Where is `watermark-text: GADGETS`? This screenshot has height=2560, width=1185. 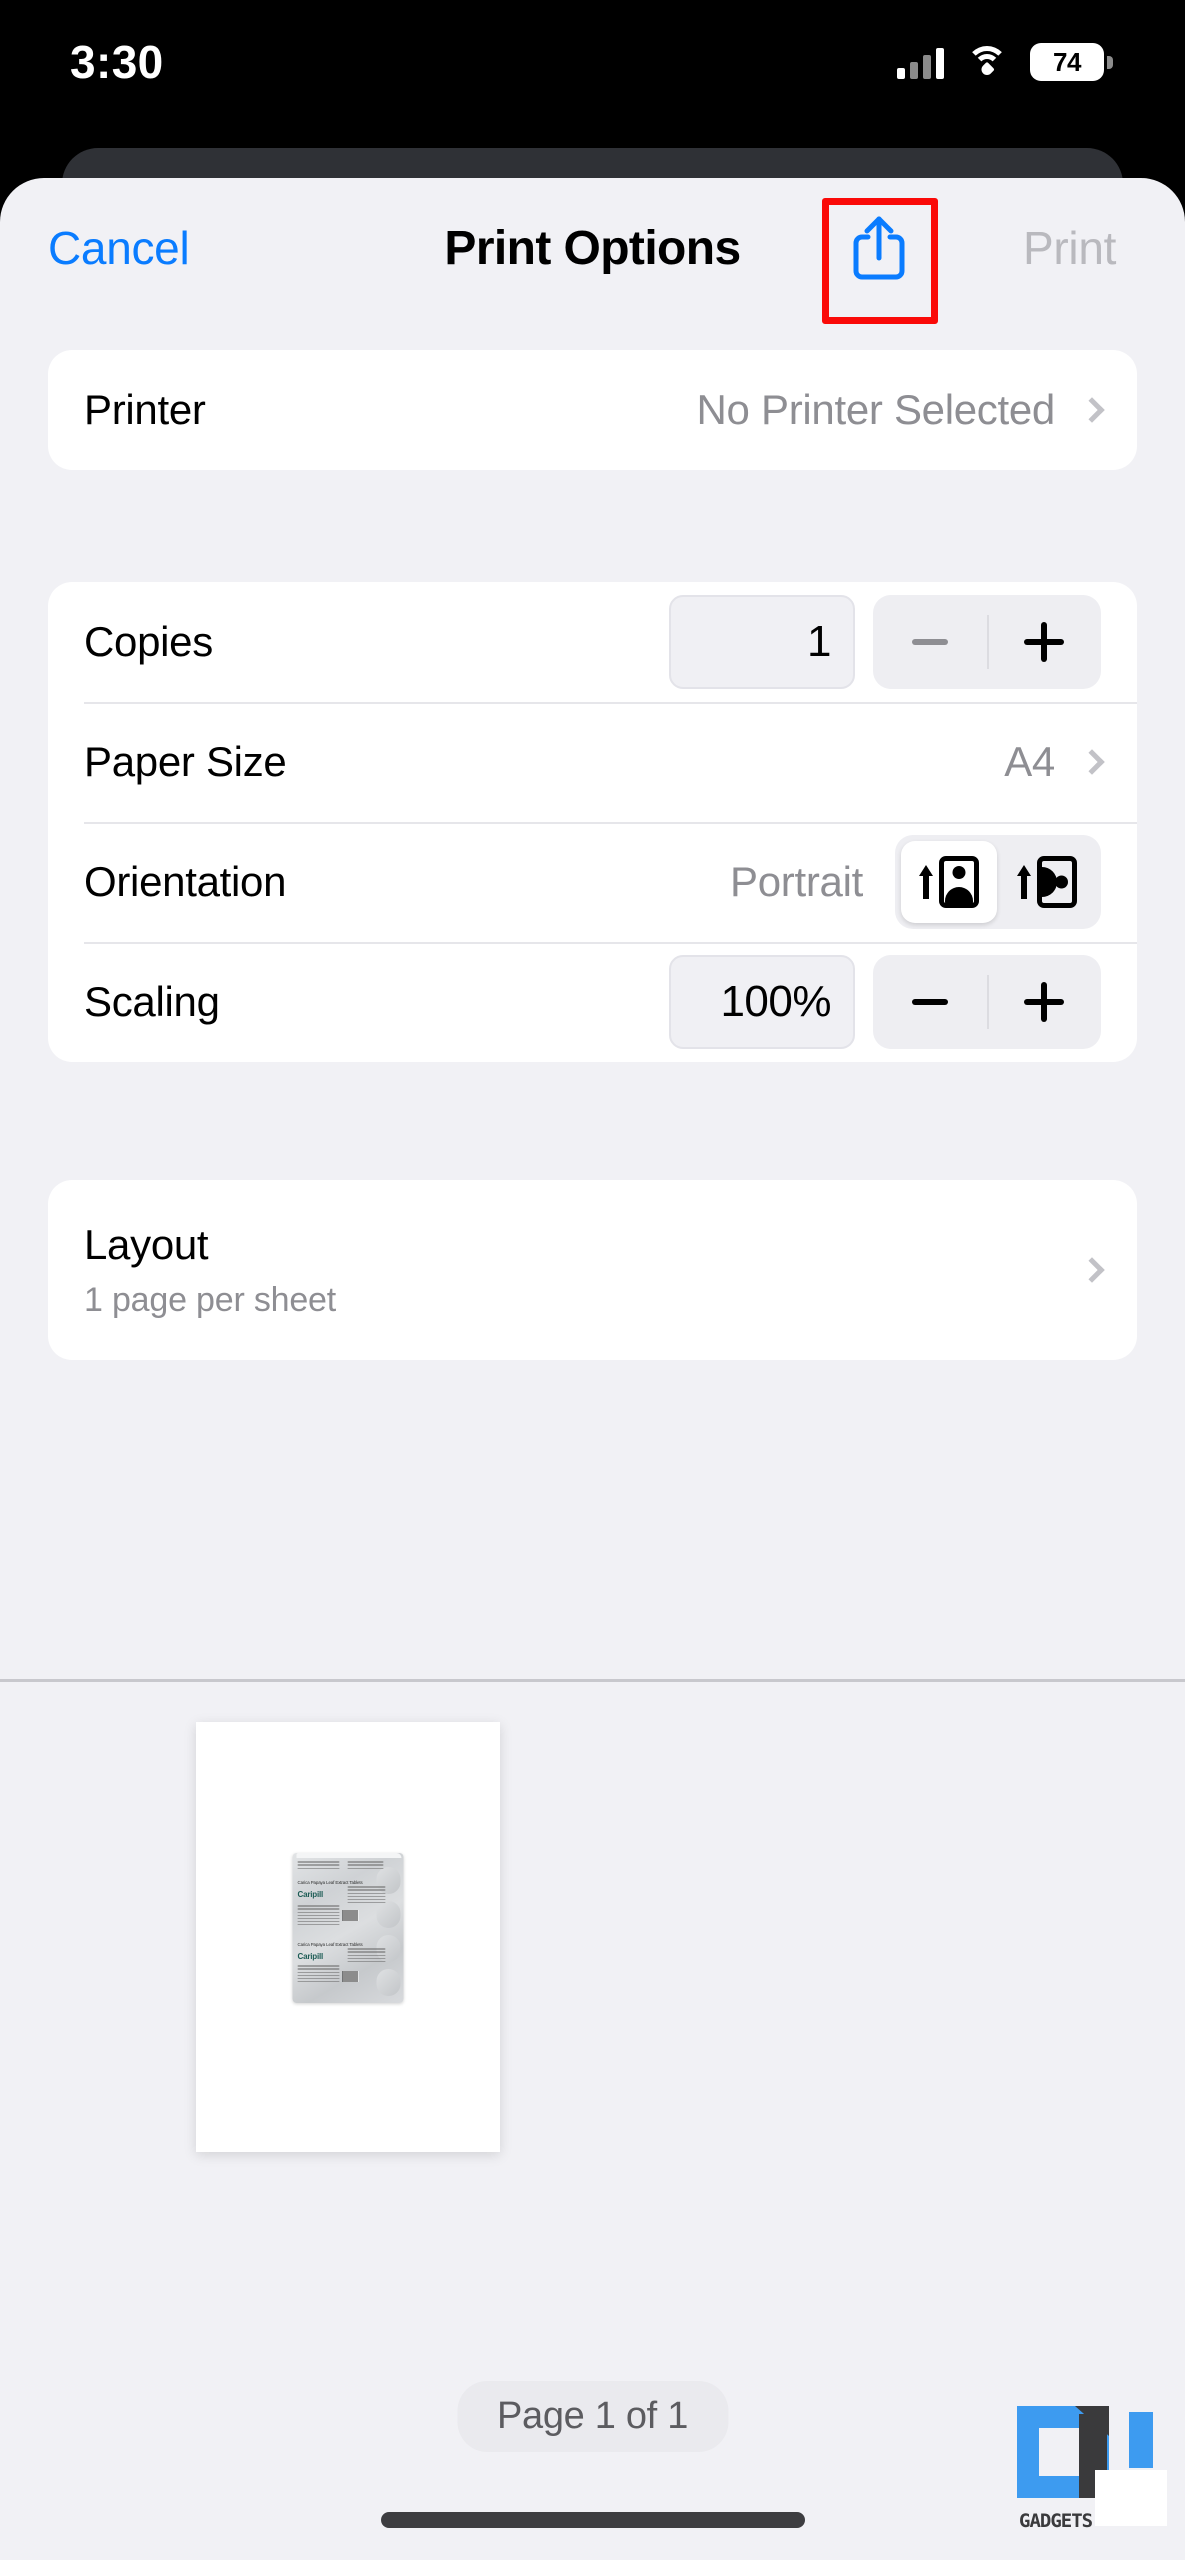
watermark-text: GADGETS is located at coordinates (1056, 2521).